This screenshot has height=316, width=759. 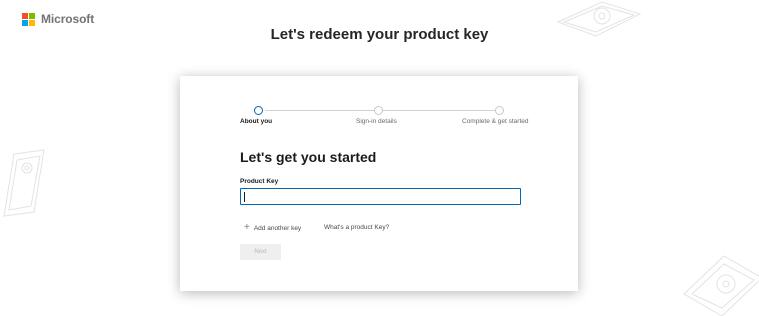 What do you see at coordinates (68, 19) in the screenshot?
I see `brand-name: Microsoft` at bounding box center [68, 19].